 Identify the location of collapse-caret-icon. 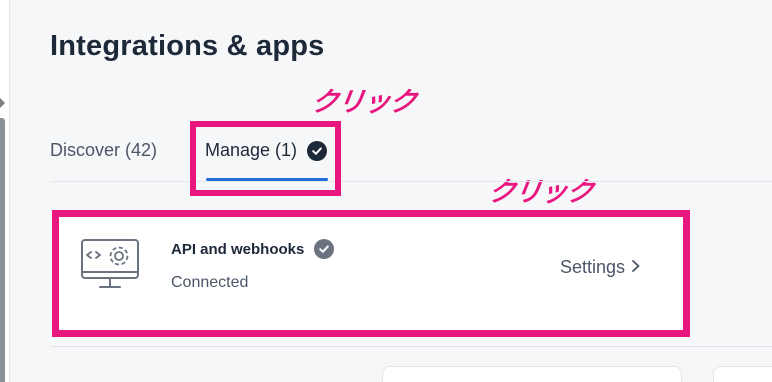
(2, 103).